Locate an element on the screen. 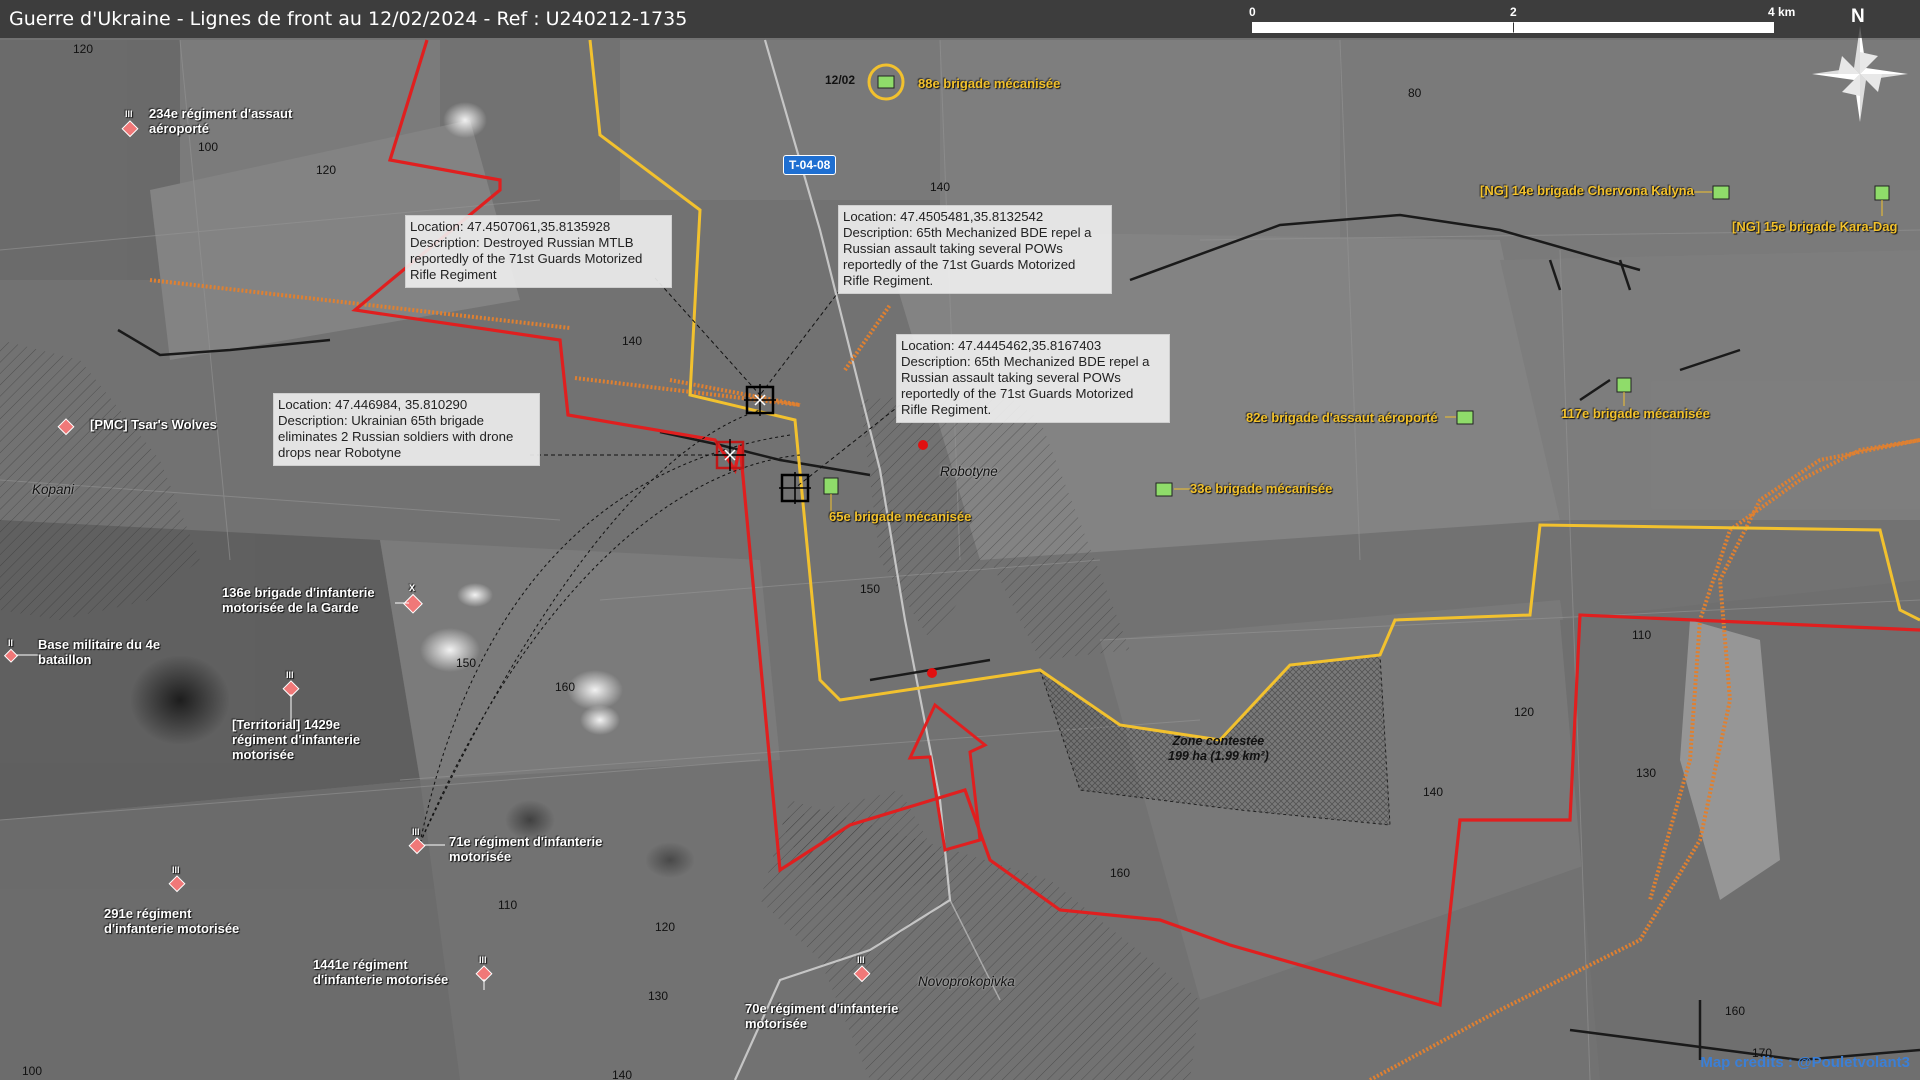 Image resolution: width=1920 pixels, height=1080 pixels. unit-label-line: [PMC] Tsar's Wolves is located at coordinates (153, 424).